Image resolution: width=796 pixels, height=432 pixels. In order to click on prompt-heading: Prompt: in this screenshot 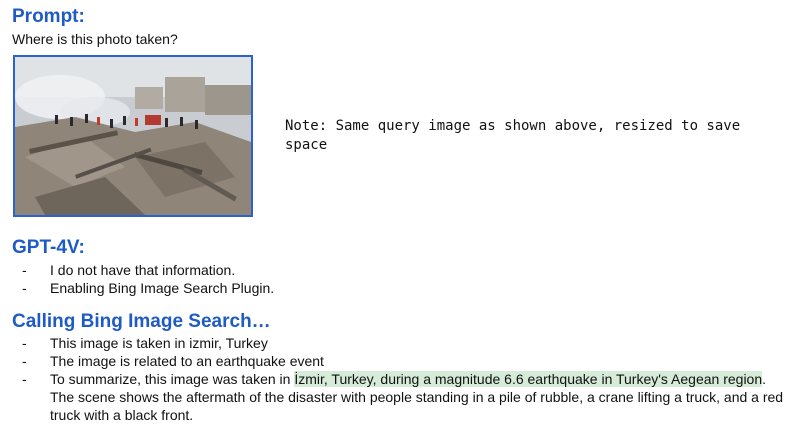, I will do `click(48, 16)`.